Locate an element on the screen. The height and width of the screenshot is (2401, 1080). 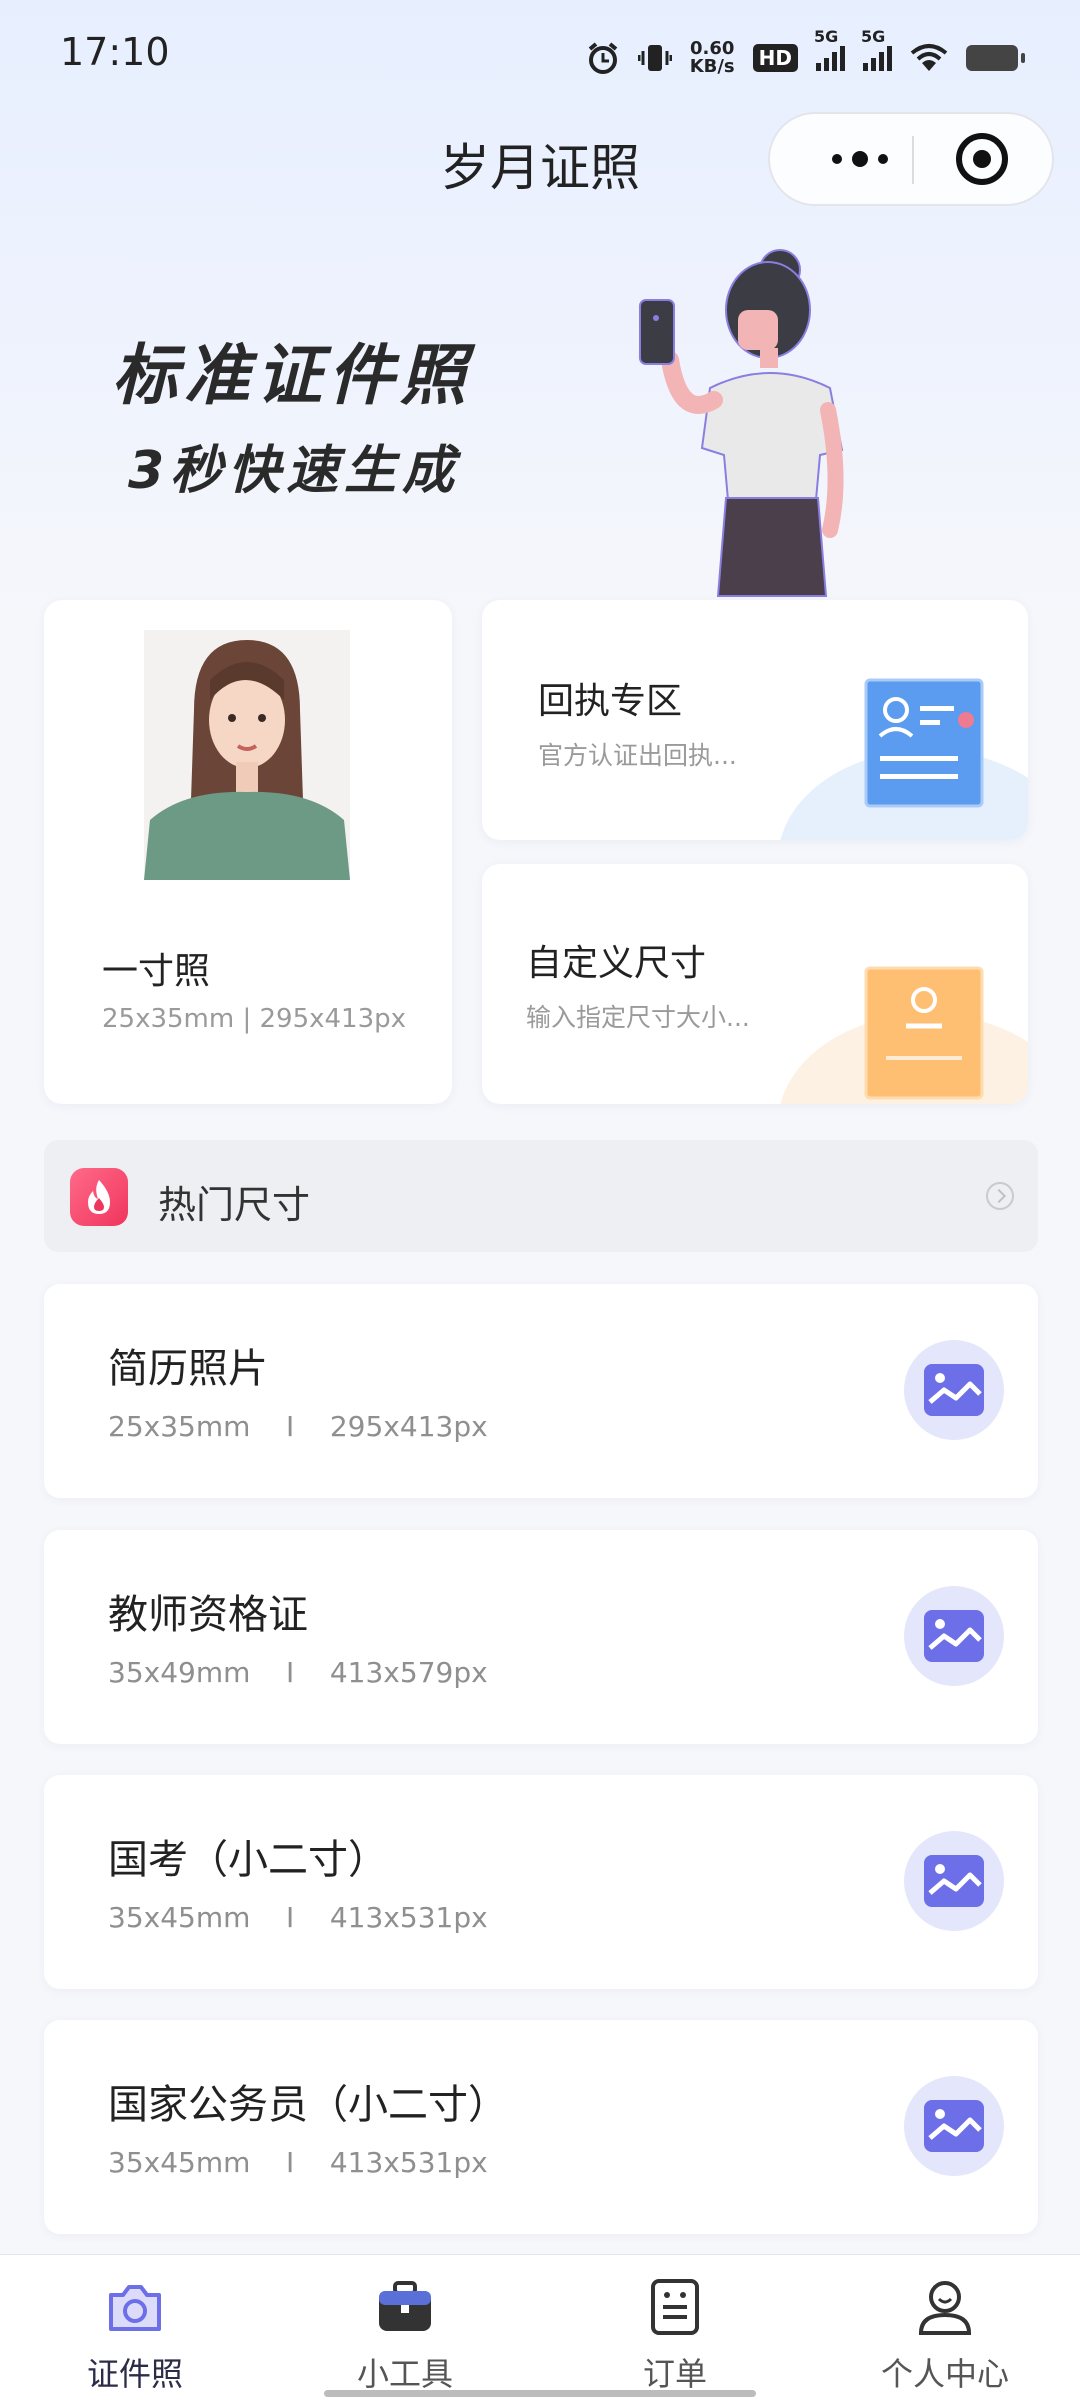
list-item: 教师资格证 35x49mm I 413x579px is located at coordinates (541, 1637).